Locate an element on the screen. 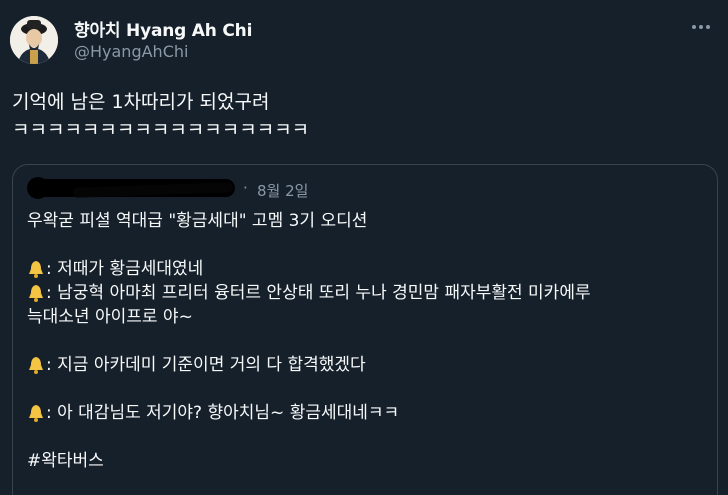 The image size is (728, 495). user-handle: @HyangAhChi is located at coordinates (131, 51).